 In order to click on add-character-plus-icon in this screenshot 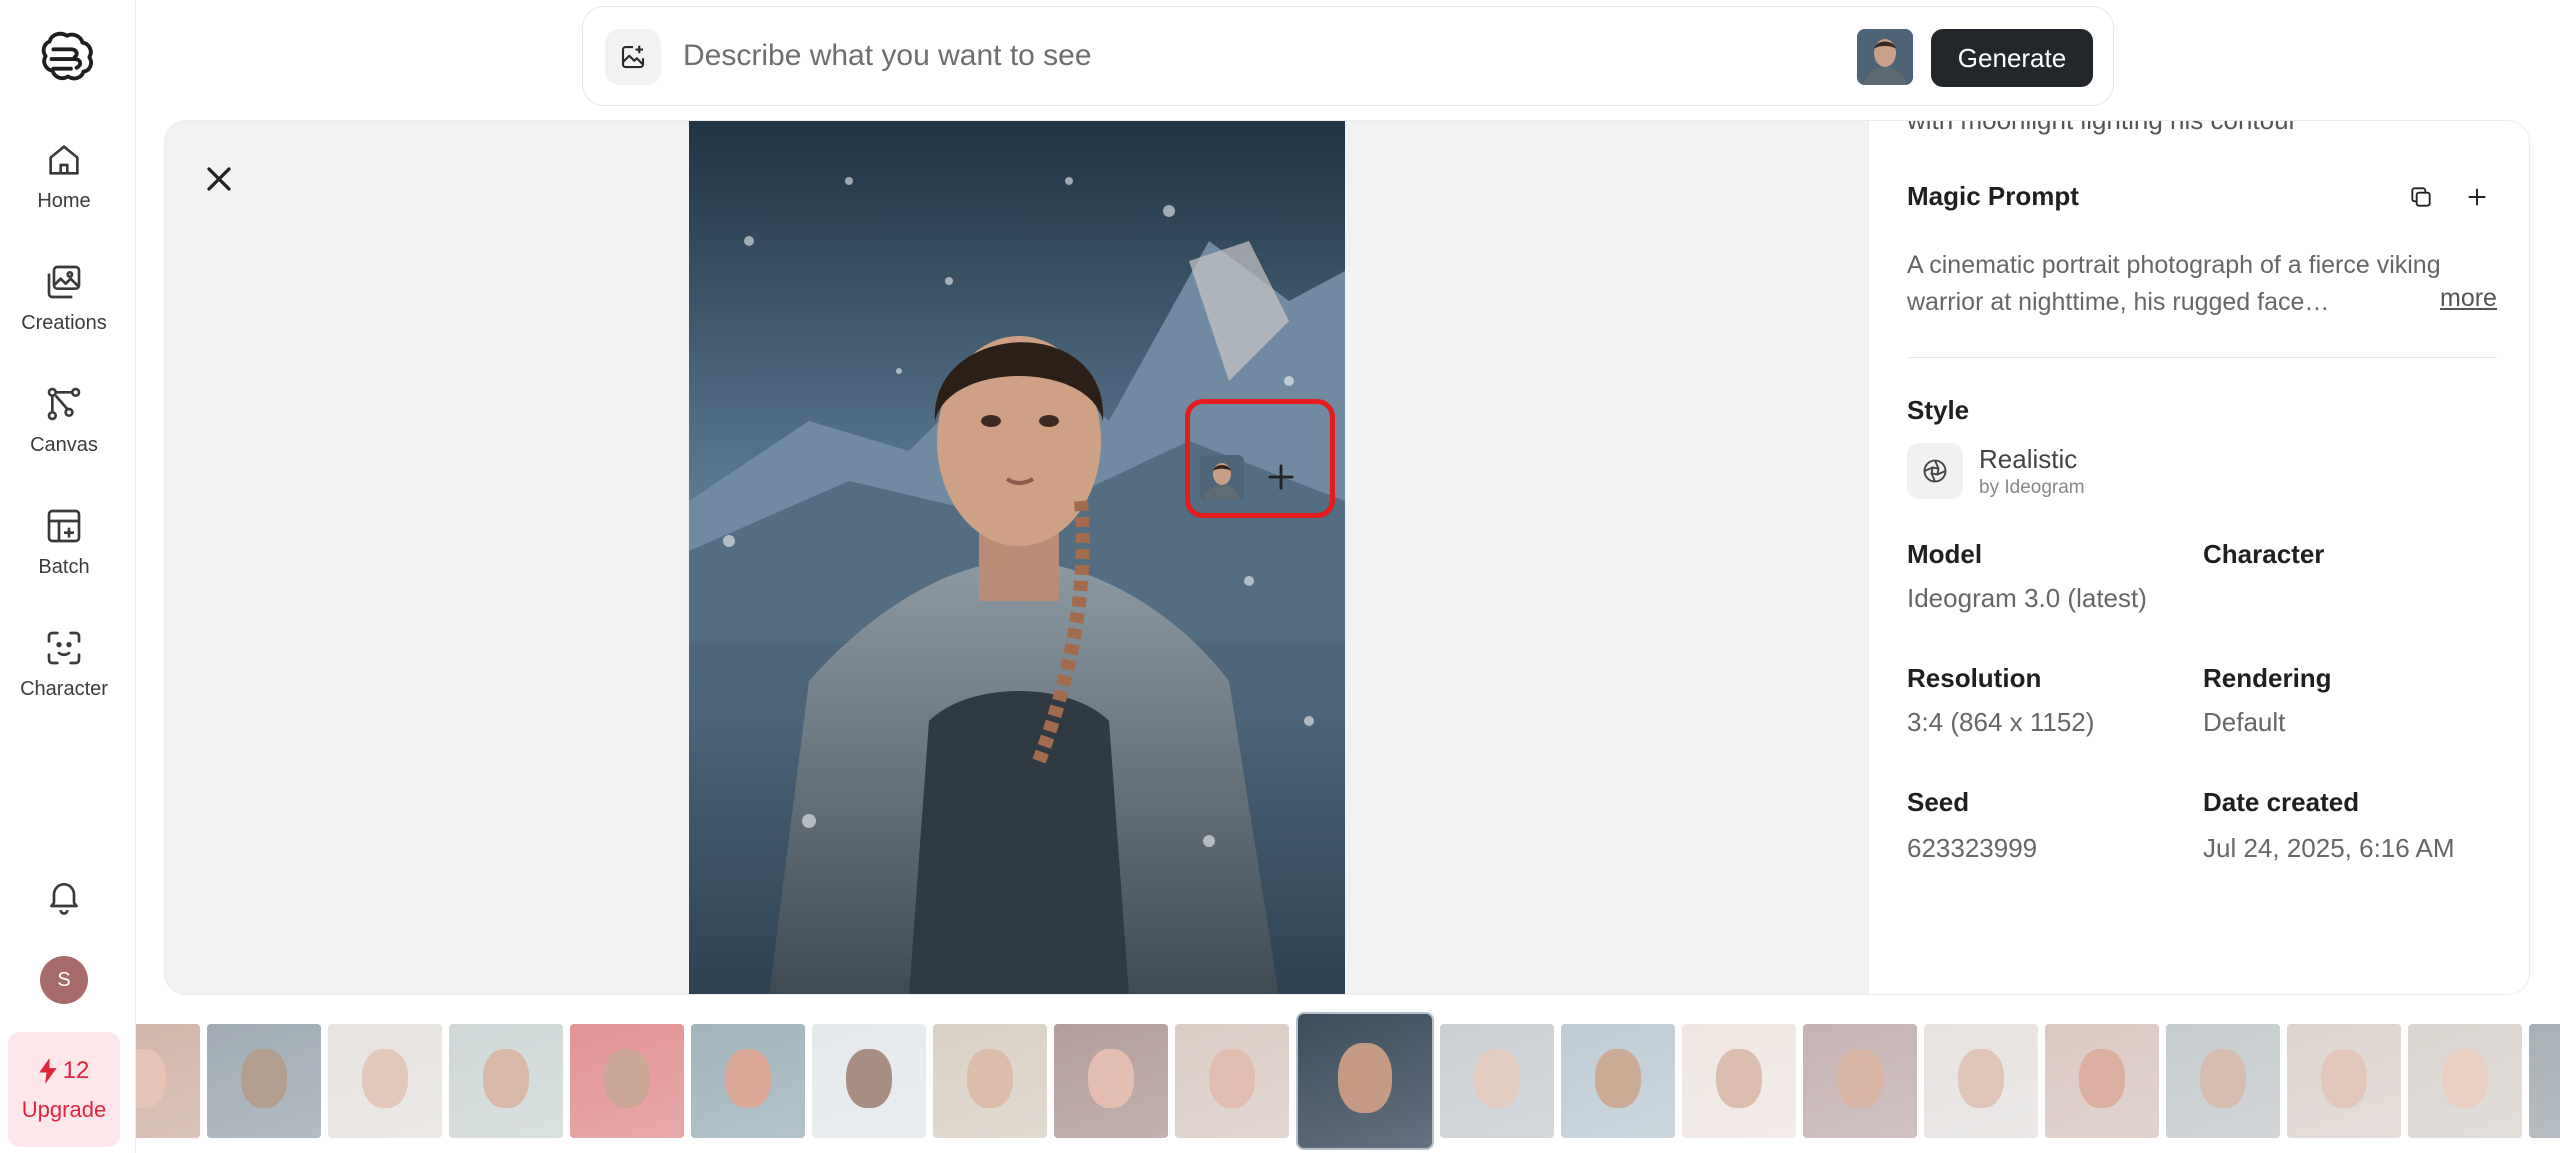, I will do `click(1281, 477)`.